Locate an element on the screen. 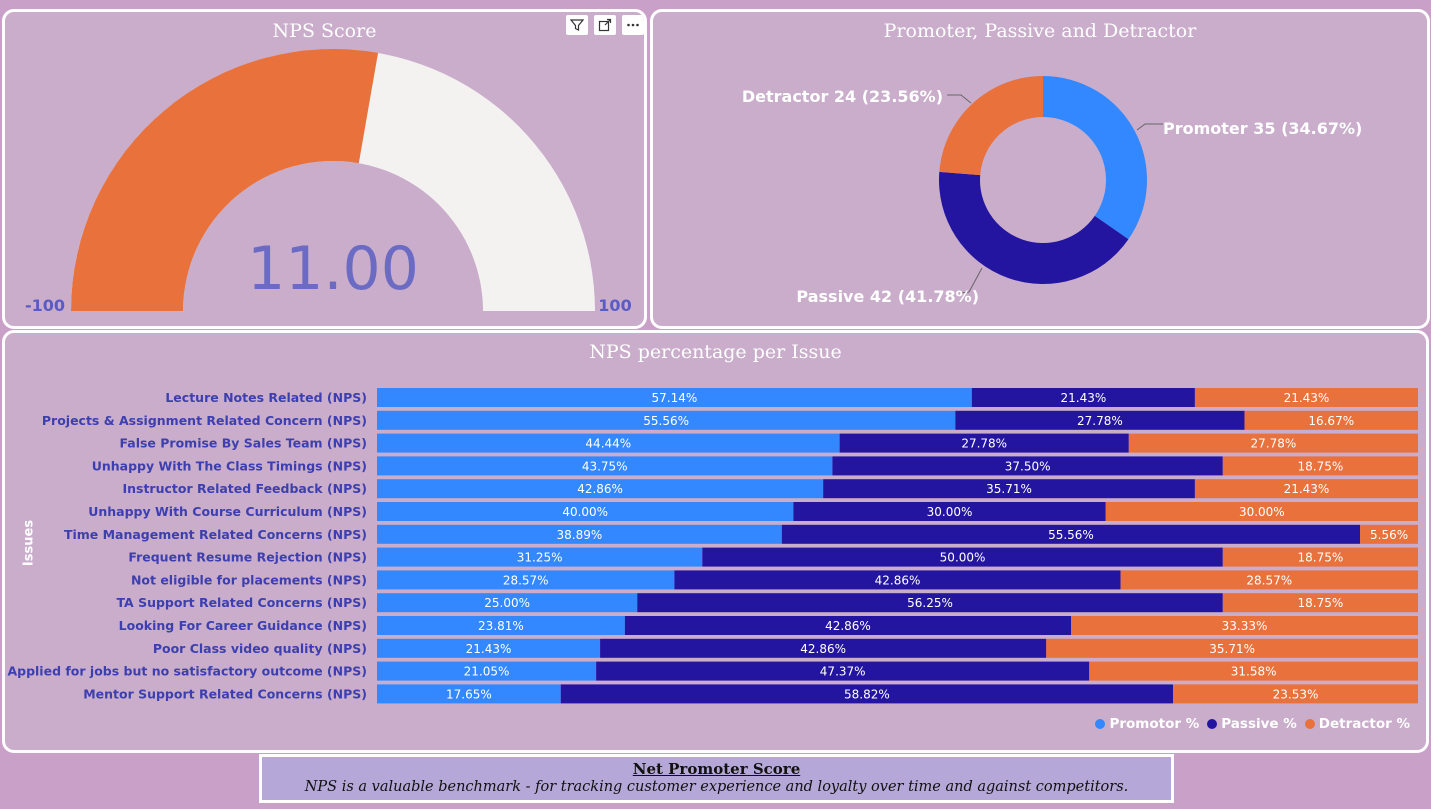 This screenshot has height=809, width=1431. category-label: Unhappy With Course Curriculum (NPS) is located at coordinates (227, 511).